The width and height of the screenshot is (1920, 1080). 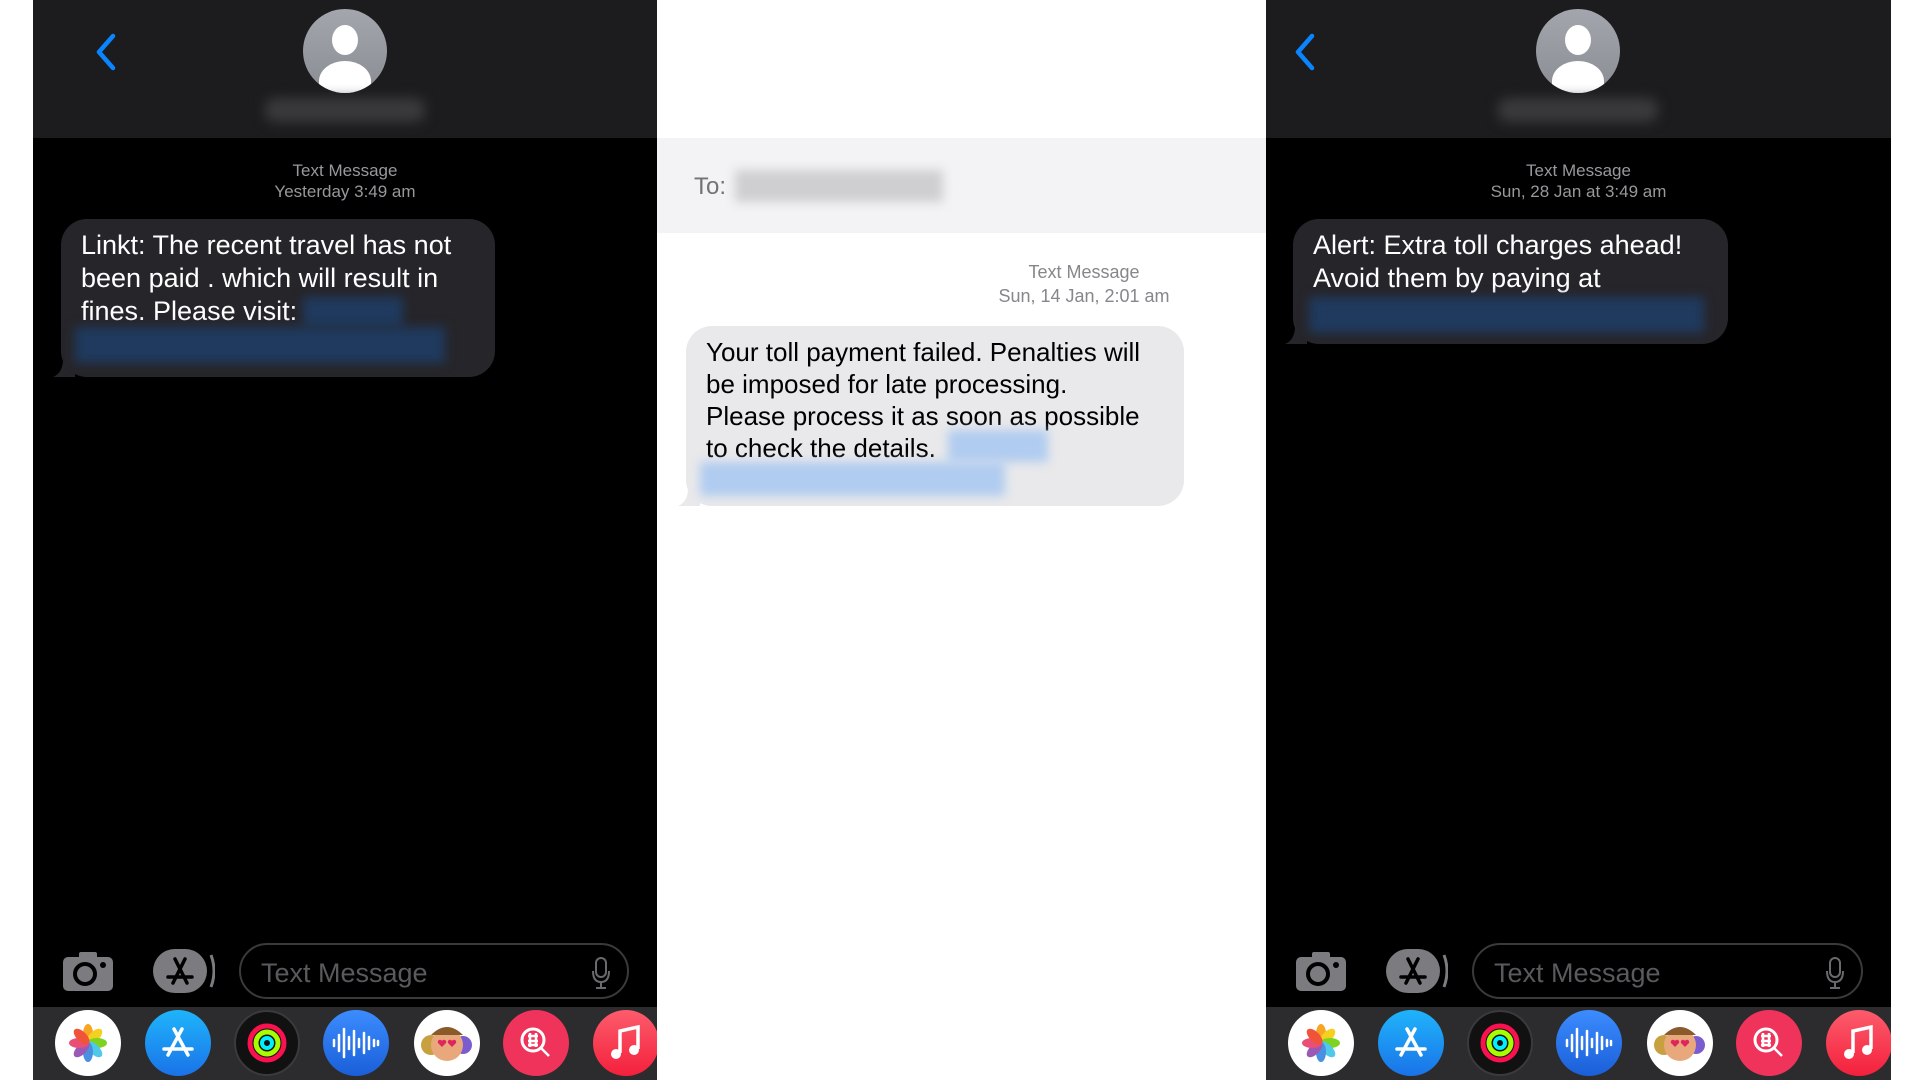 I want to click on recipient-bar: To:, so click(x=961, y=185).